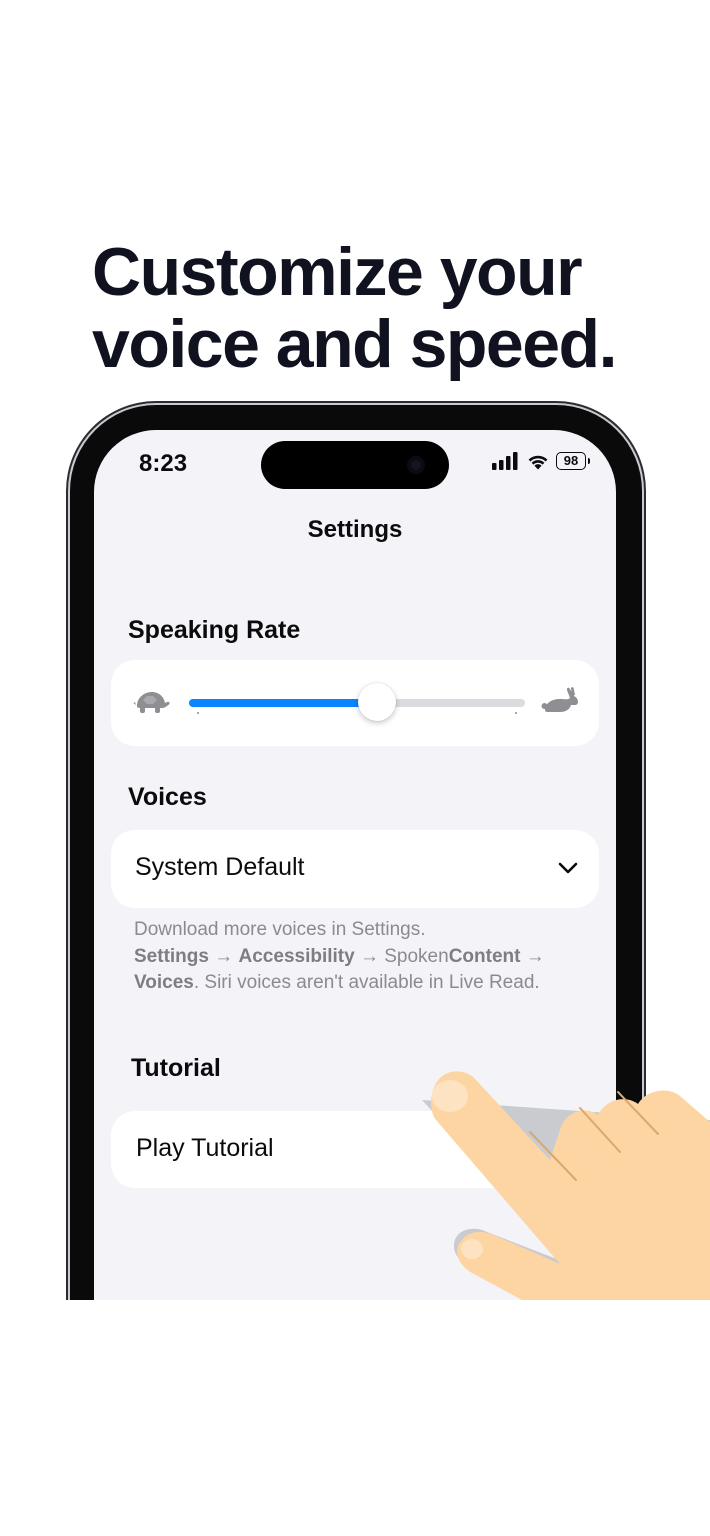  What do you see at coordinates (176, 1068) in the screenshot?
I see `section-header-tutorial: Tutorial` at bounding box center [176, 1068].